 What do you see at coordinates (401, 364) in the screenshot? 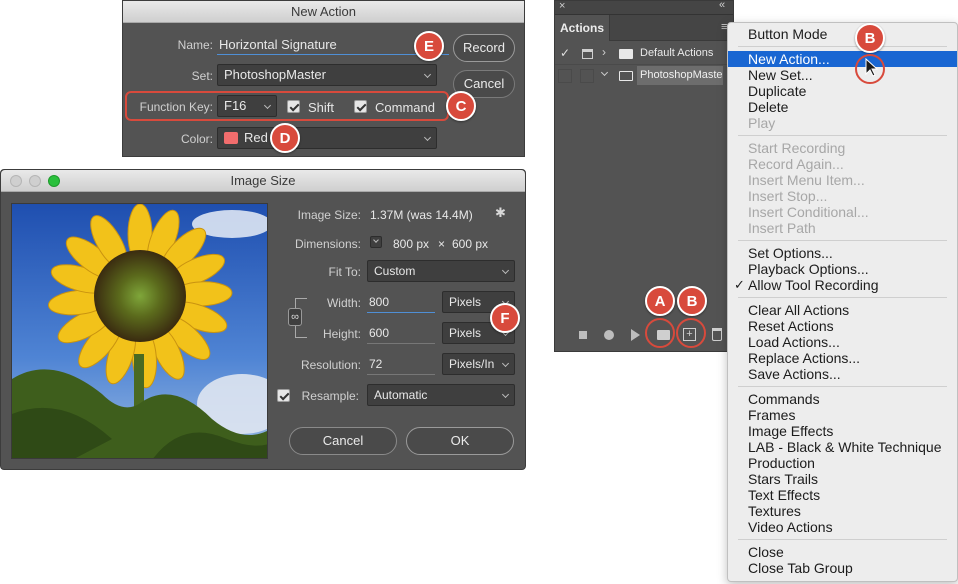
I see `resolution-field: 72` at bounding box center [401, 364].